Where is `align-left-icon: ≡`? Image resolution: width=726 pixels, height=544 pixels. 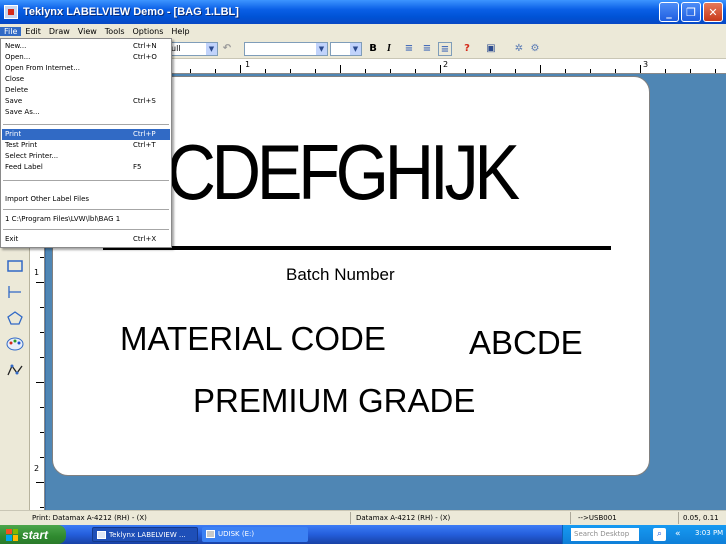
align-left-icon: ≡ is located at coordinates (409, 49).